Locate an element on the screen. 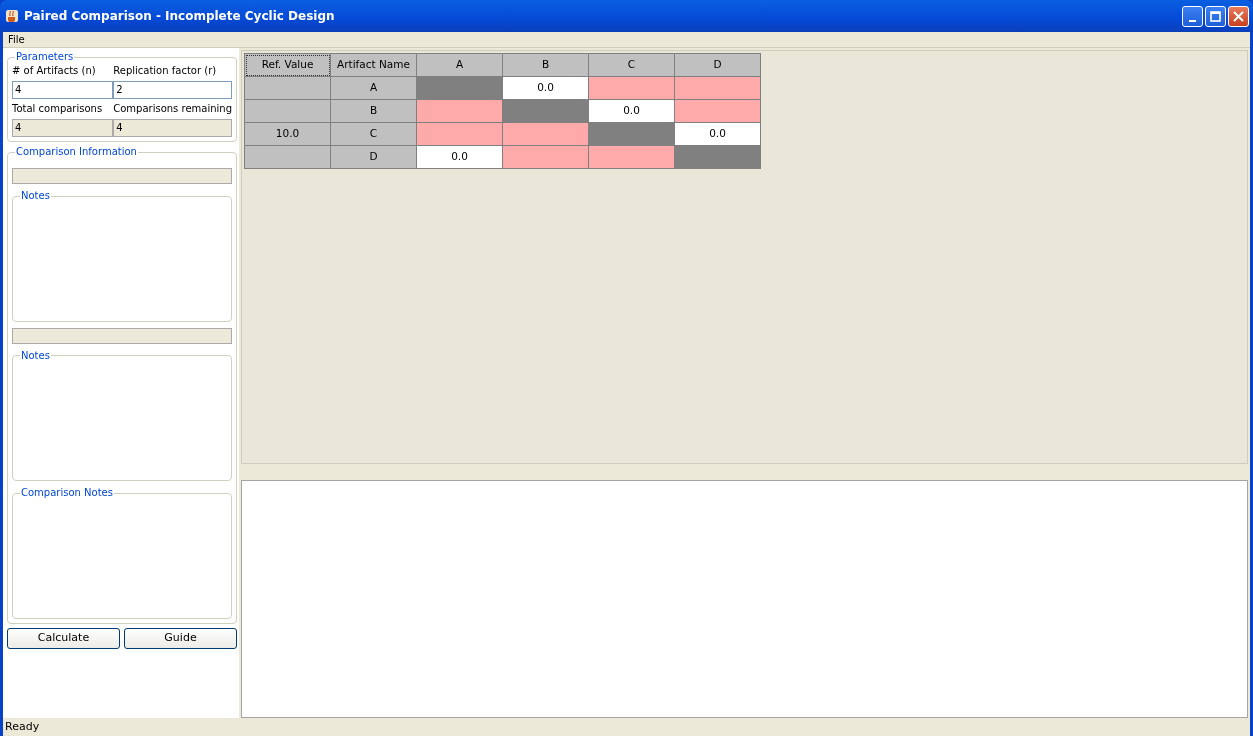  notes-area: Comparison Notes is located at coordinates (122, 553).